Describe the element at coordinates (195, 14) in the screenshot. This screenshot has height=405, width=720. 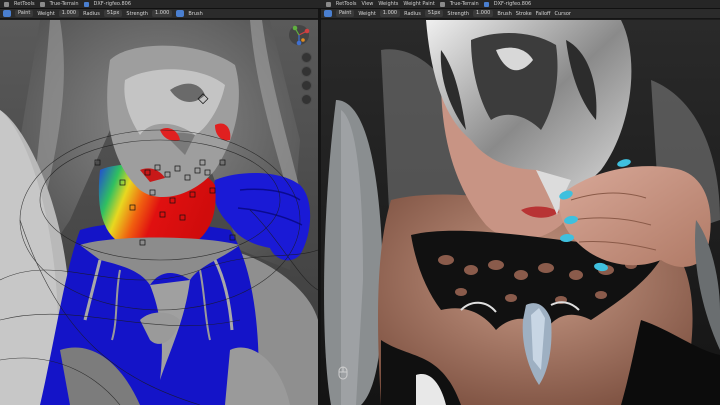
I see `brush-menu: Brush` at that location.